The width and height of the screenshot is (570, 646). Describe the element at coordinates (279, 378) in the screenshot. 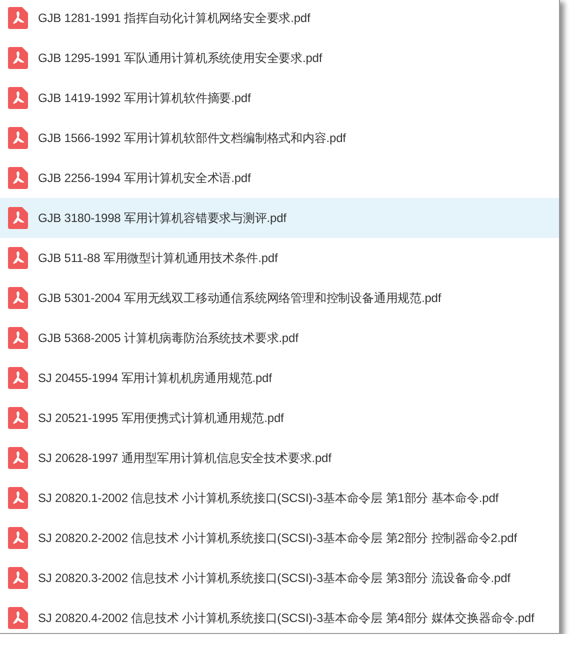

I see `file-row: SJ 20455-1994 军用计算机机房通用规范.pdf` at that location.